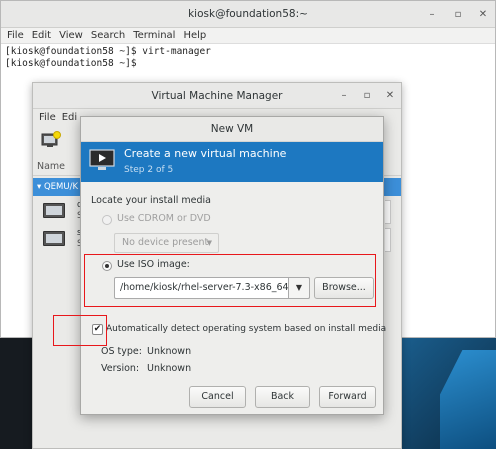 The height and width of the screenshot is (449, 496). What do you see at coordinates (107, 220) in the screenshot?
I see `cdrom-radio` at bounding box center [107, 220].